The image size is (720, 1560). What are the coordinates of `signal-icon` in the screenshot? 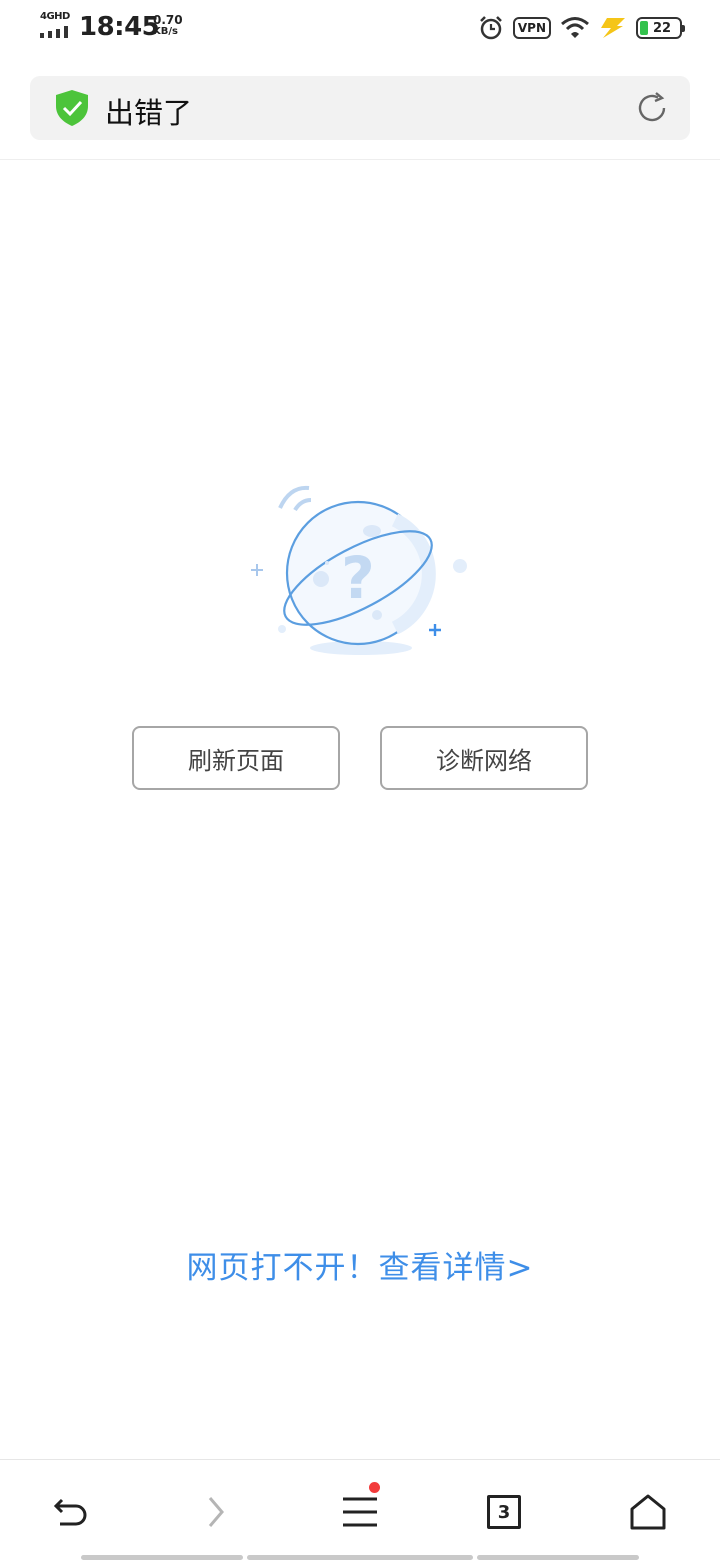 It's located at (54, 32).